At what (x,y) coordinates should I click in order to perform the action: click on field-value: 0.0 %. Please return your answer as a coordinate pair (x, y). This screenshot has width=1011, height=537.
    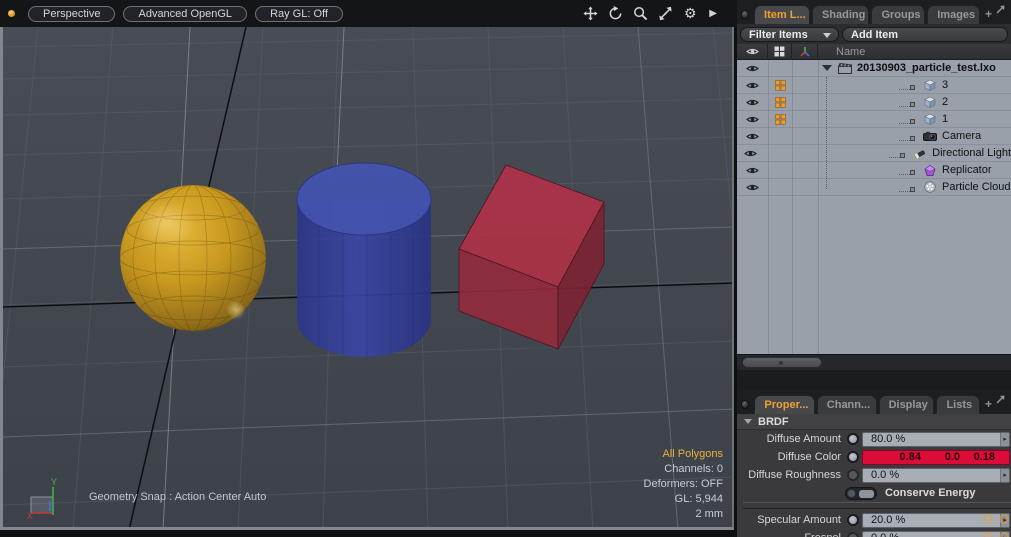
    Looking at the image, I should click on (885, 534).